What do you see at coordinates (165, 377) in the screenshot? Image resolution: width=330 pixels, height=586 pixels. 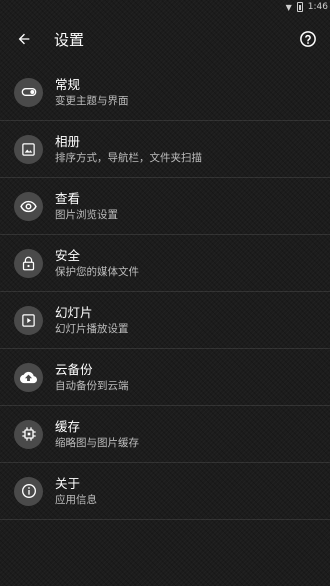 I see `settings-item-cloud-backup: 云备份 自动备份到云端` at bounding box center [165, 377].